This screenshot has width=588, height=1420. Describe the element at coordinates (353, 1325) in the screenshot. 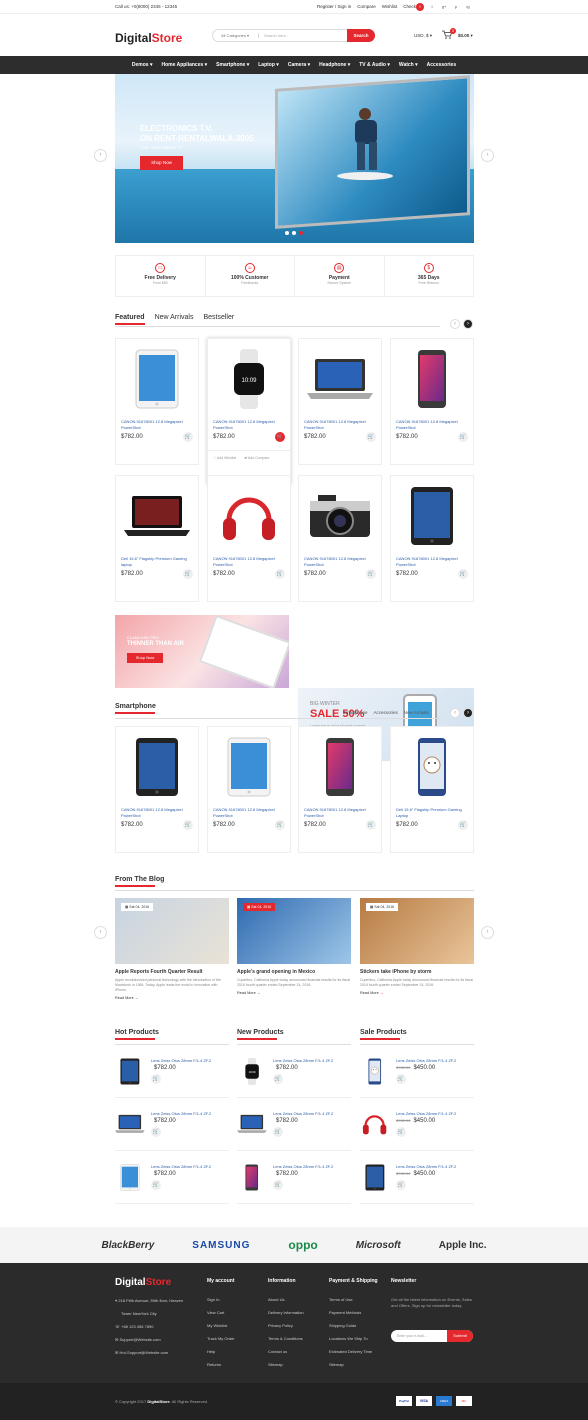

I see `footer-link: Shipping Guide` at that location.